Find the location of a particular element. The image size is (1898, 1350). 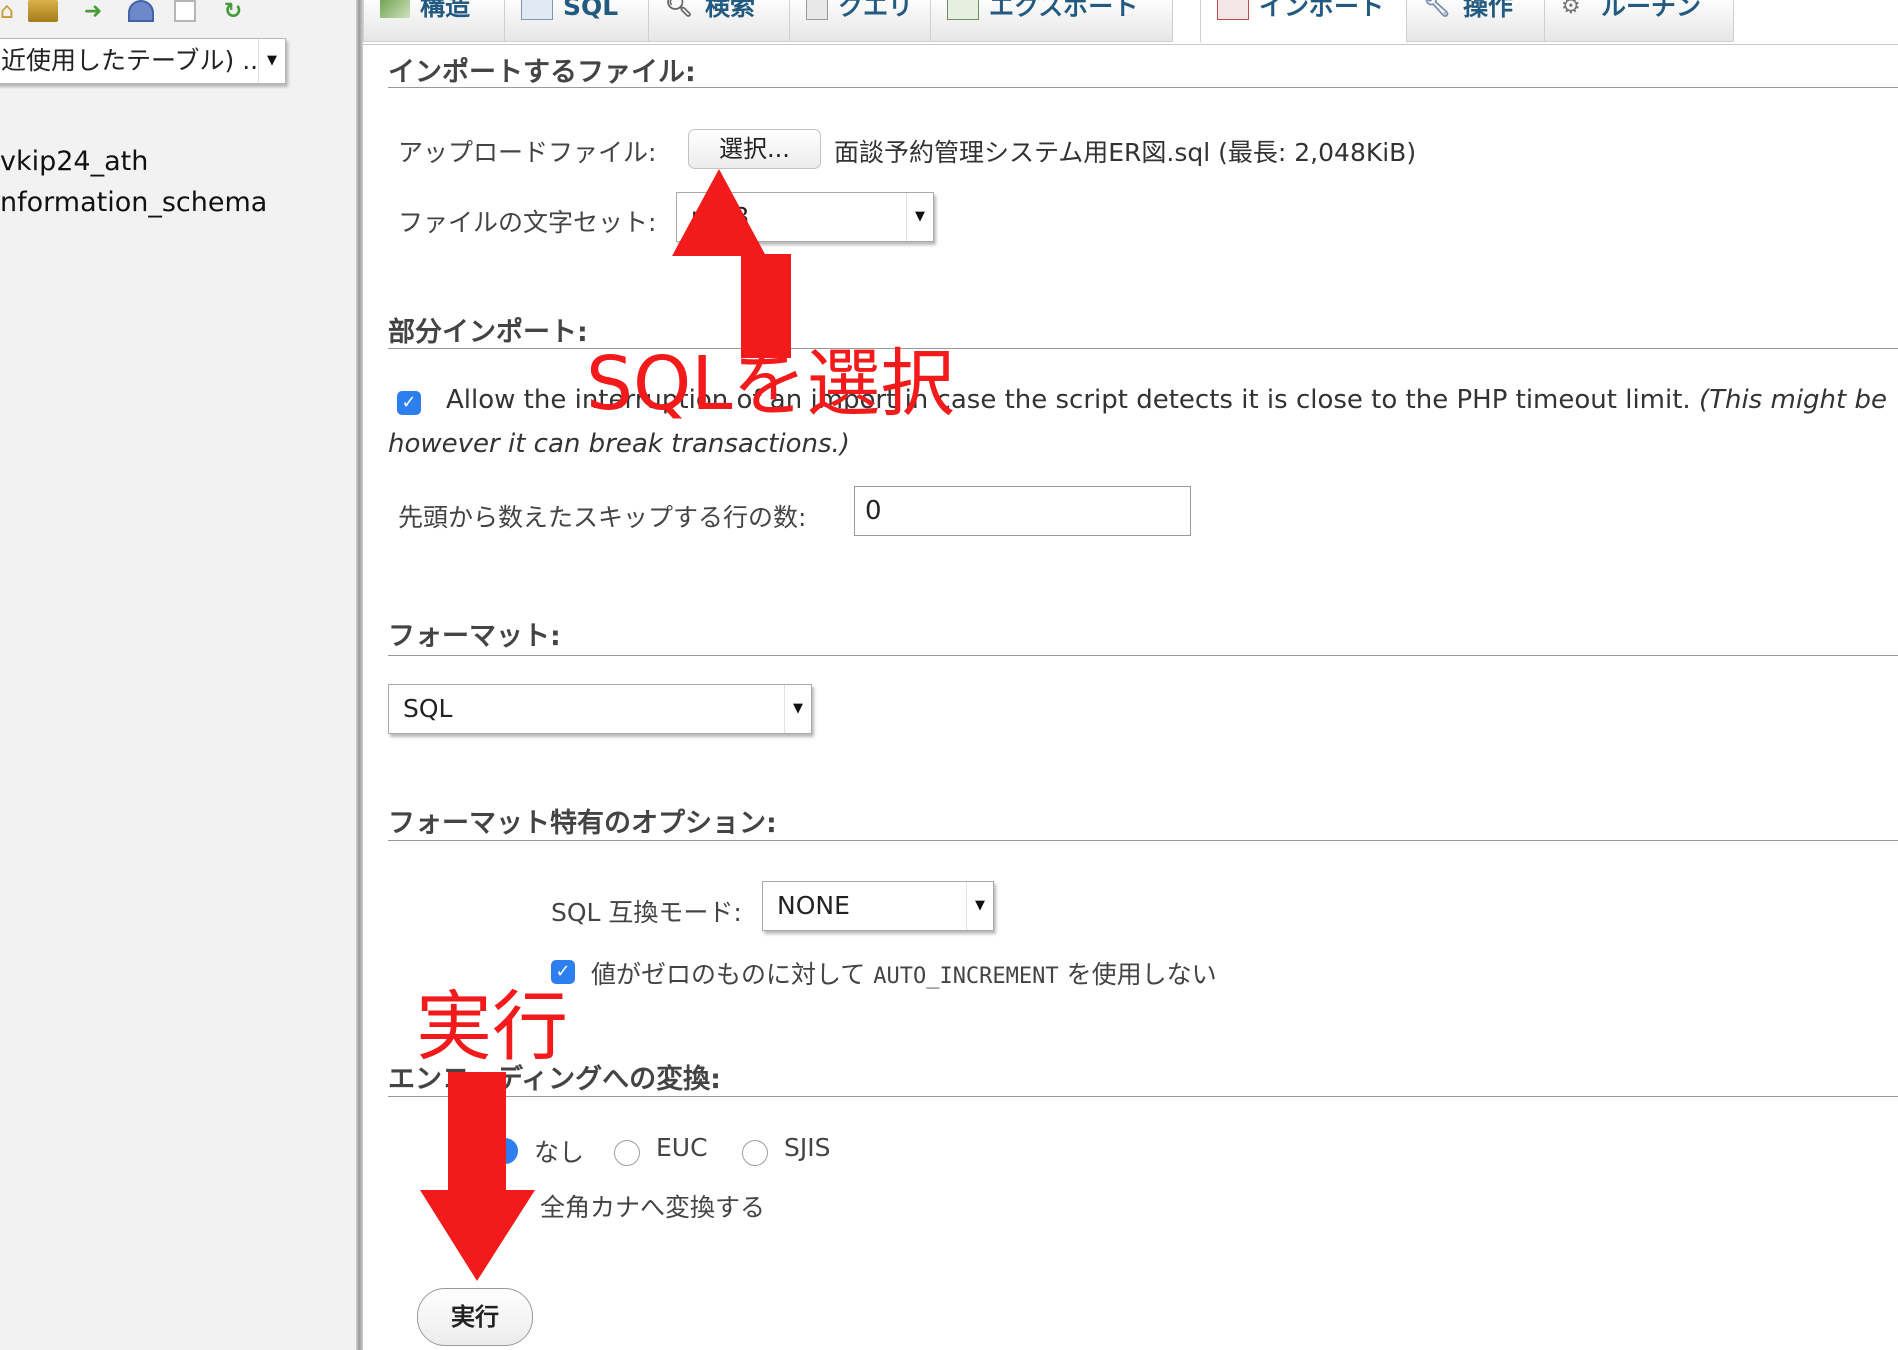

execute-annotation: 実行 is located at coordinates (492, 1026).